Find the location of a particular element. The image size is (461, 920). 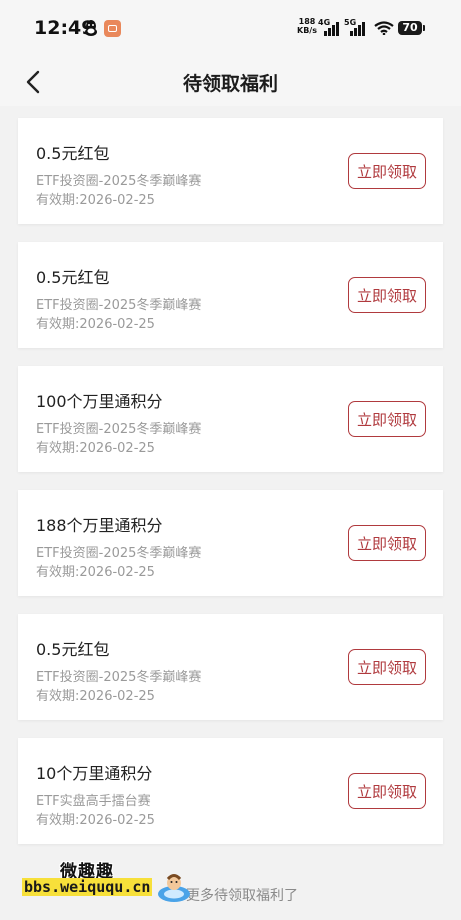

network-speed: 188 KB/s is located at coordinates (307, 26).